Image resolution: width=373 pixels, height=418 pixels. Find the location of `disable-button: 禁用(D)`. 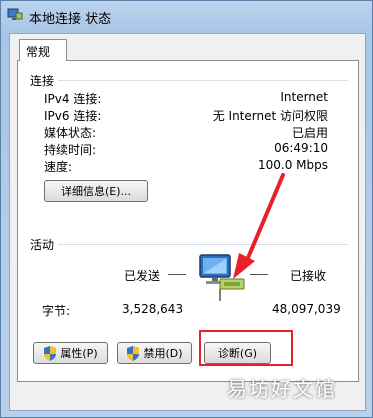

disable-button: 禁用(D) is located at coordinates (154, 353).